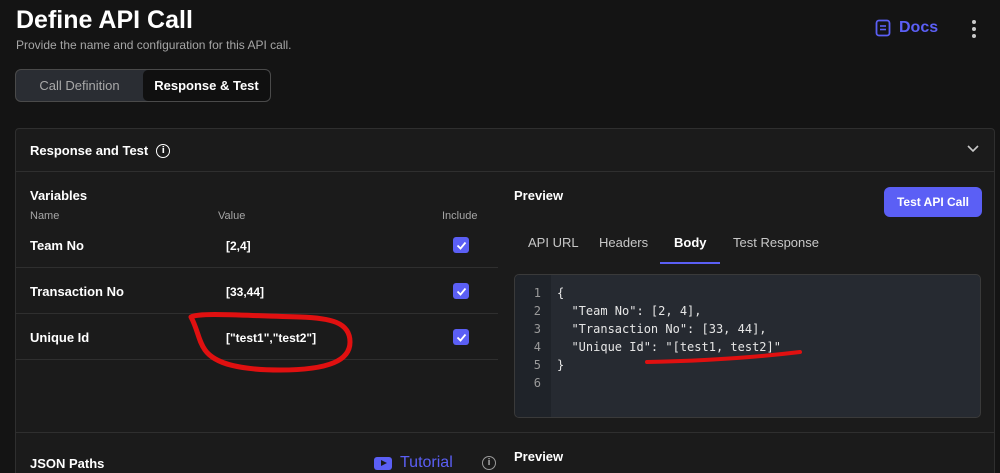  Describe the element at coordinates (79, 85) in the screenshot. I see `tab-call-definition: Call Definition` at that location.